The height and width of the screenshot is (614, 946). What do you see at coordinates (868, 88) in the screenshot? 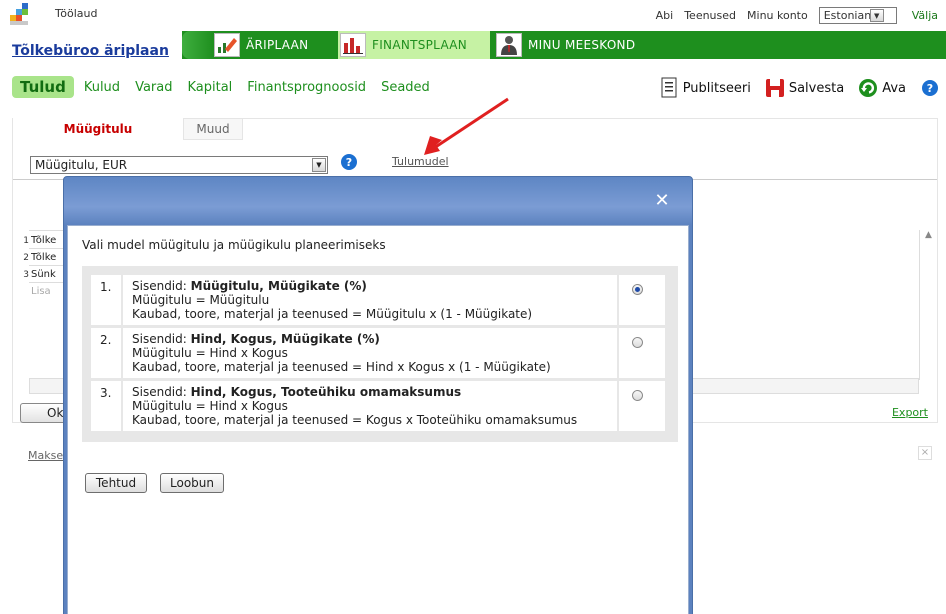
I see `refresh-arrow-icon` at bounding box center [868, 88].